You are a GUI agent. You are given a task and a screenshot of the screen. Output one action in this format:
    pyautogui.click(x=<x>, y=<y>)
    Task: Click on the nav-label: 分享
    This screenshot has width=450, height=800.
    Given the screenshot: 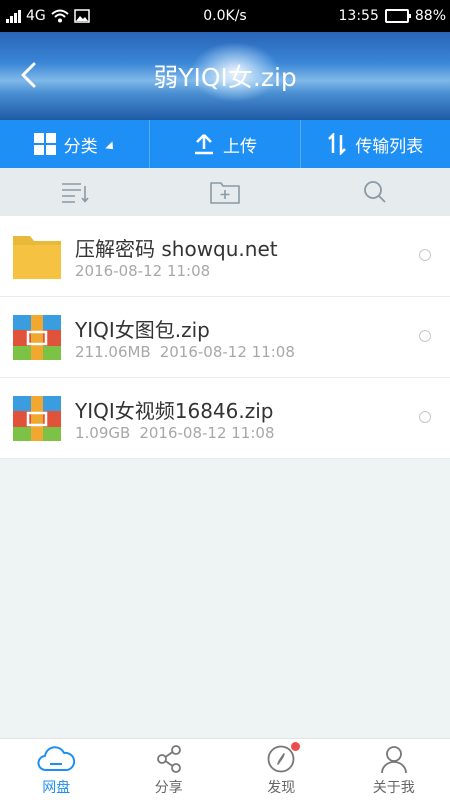 What is the action you would take?
    pyautogui.click(x=168, y=788)
    